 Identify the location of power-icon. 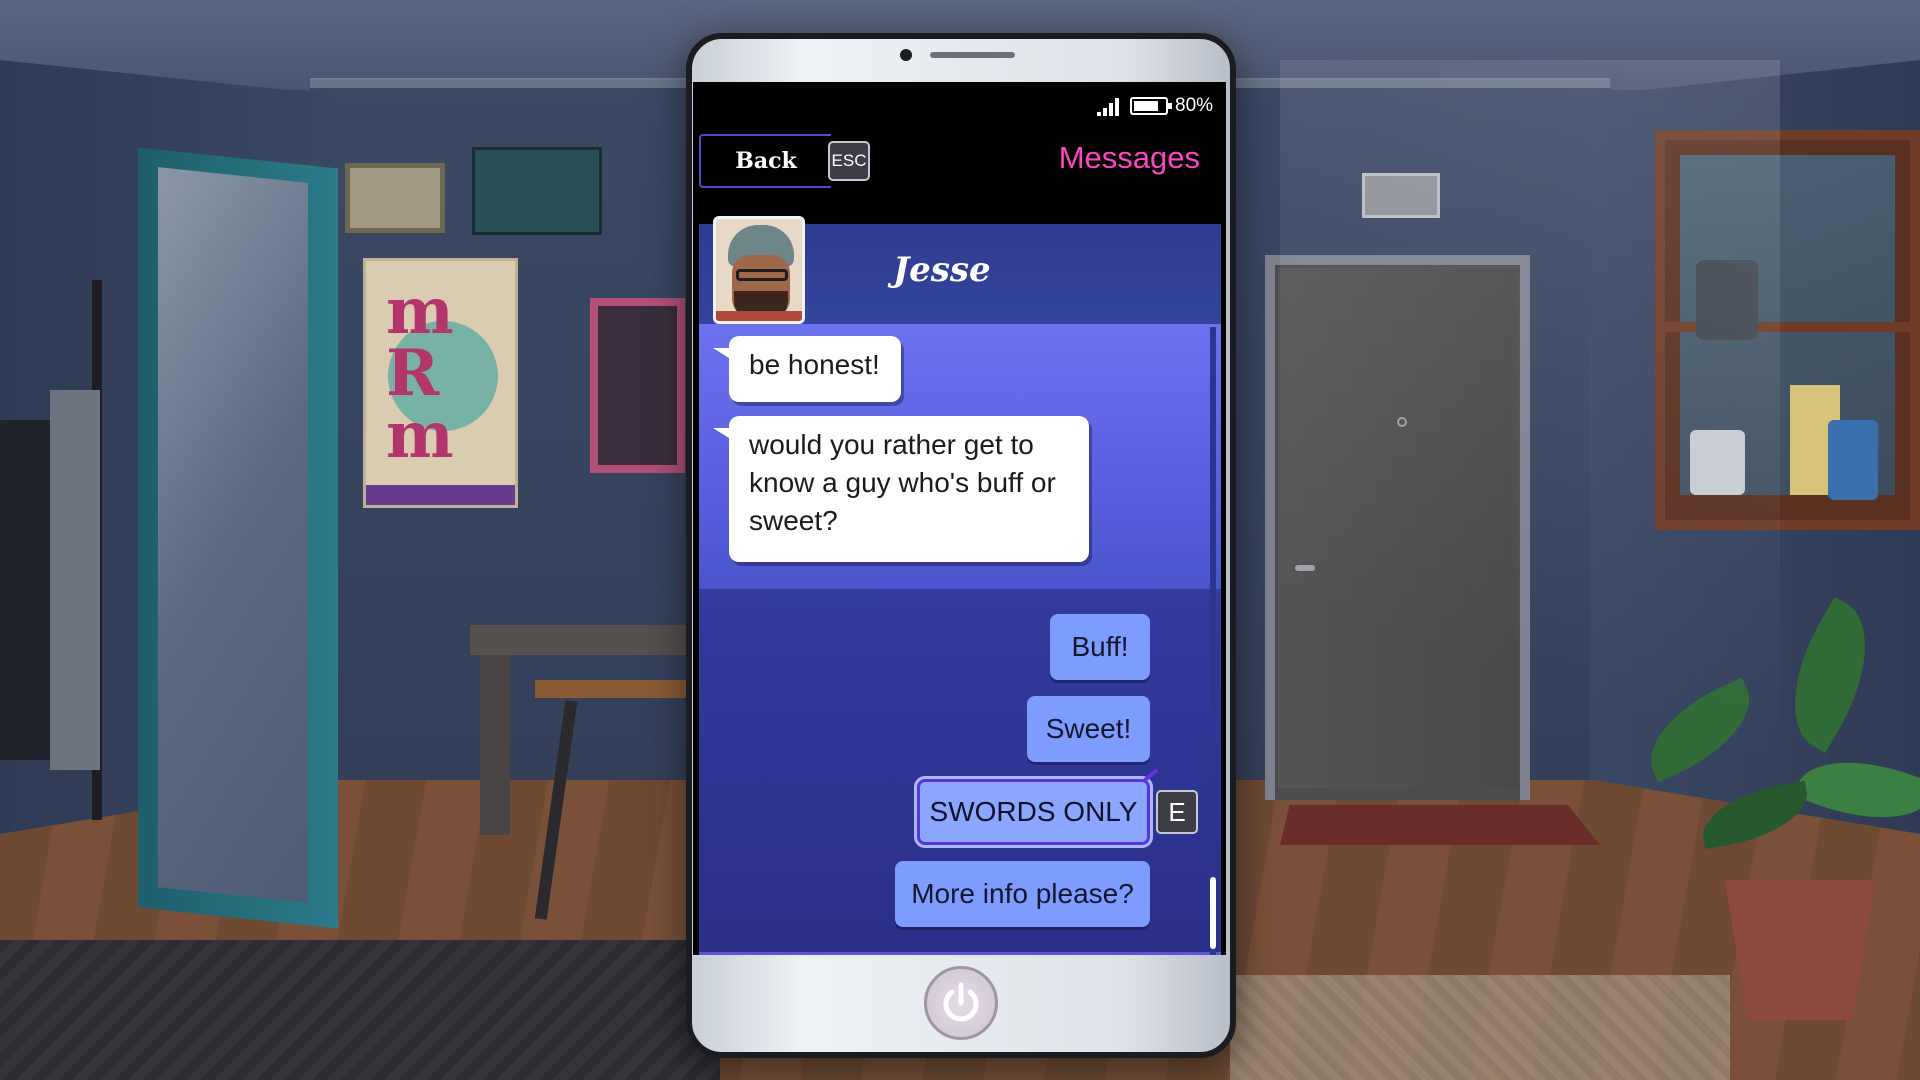
(961, 1002).